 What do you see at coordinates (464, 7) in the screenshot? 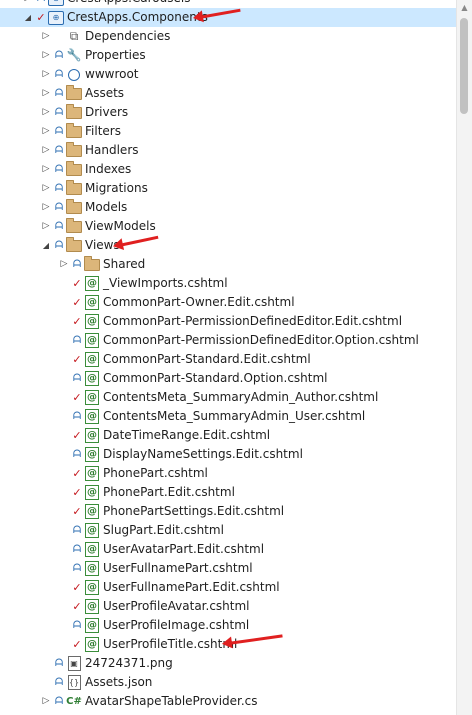
I see `scroll-up-icon: ▲` at bounding box center [464, 7].